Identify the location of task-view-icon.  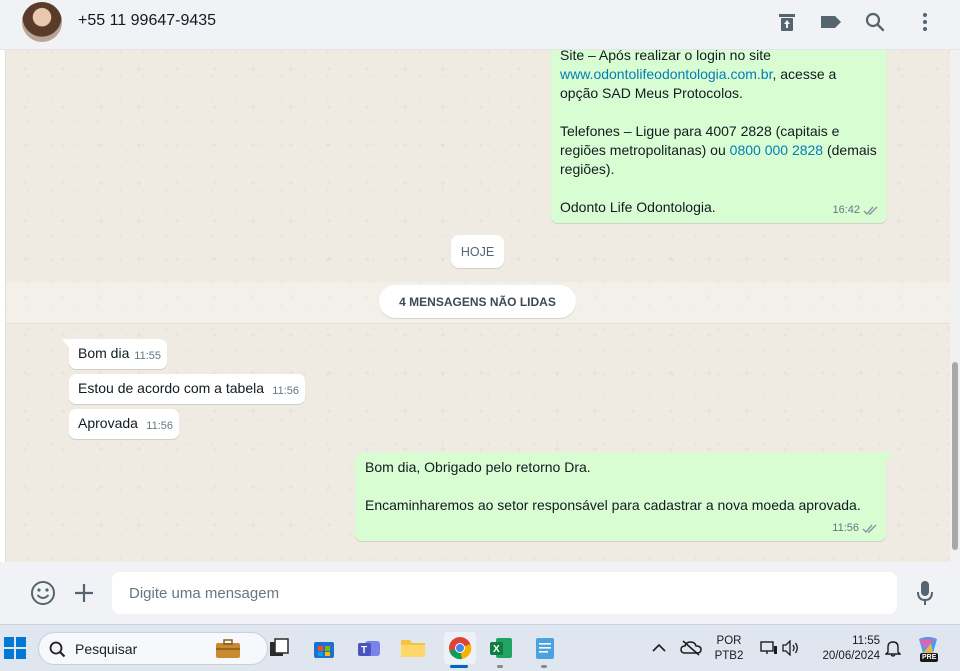
(279, 648).